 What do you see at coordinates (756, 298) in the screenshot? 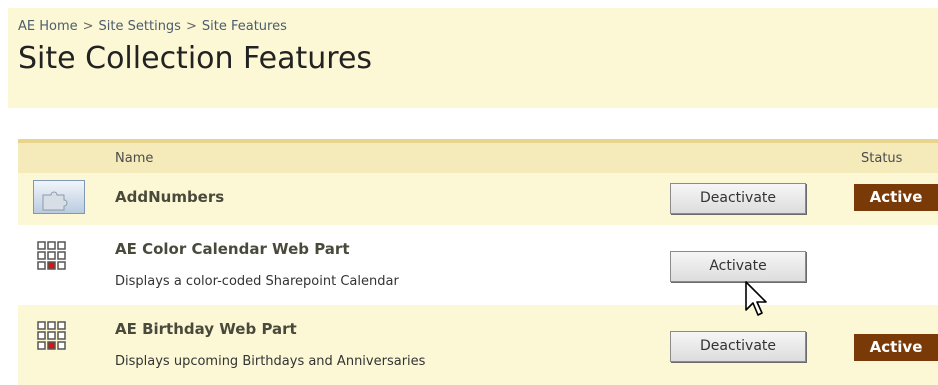
I see `mouse-cursor-icon` at bounding box center [756, 298].